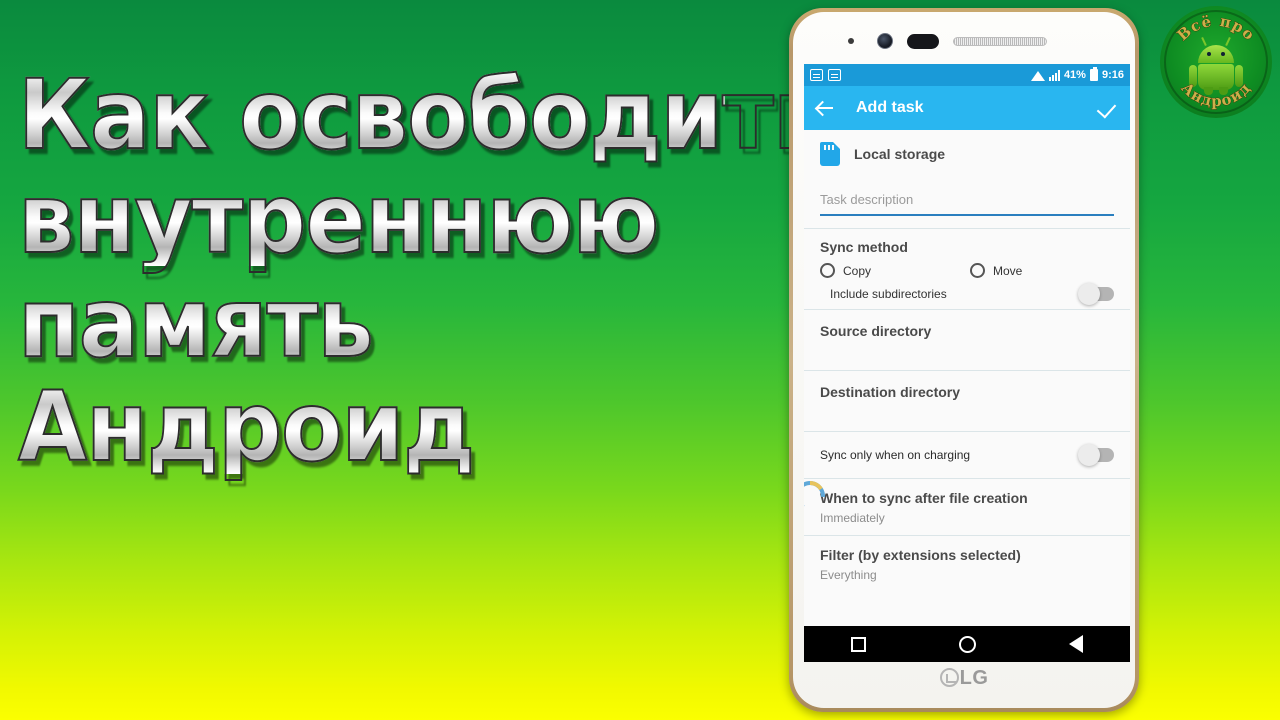 The image size is (1280, 720). I want to click on charging-only-row: Sync only when on charging, so click(967, 455).